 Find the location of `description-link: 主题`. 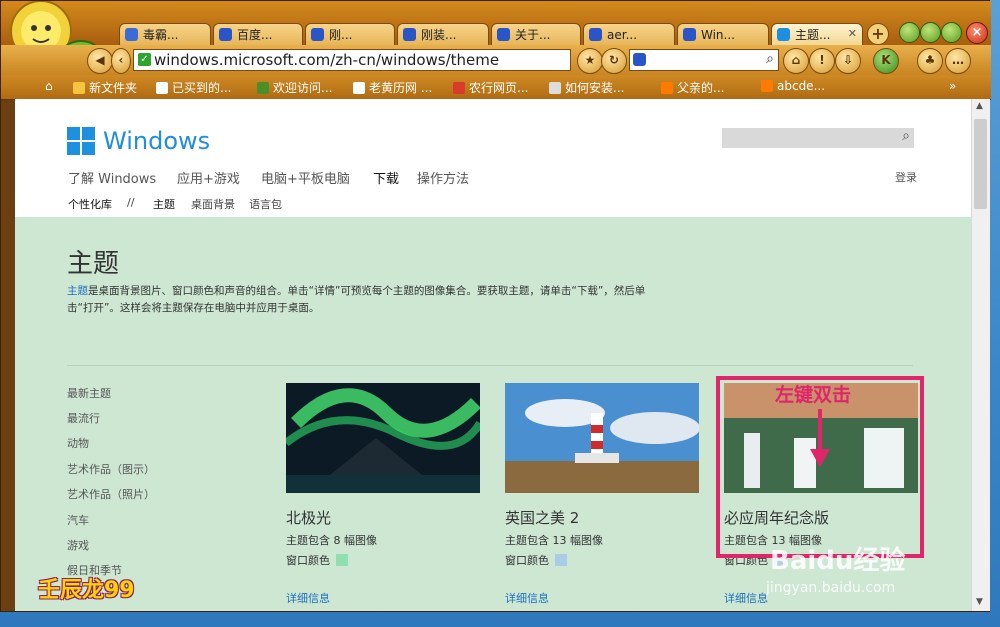

description-link: 主题 is located at coordinates (77, 291).